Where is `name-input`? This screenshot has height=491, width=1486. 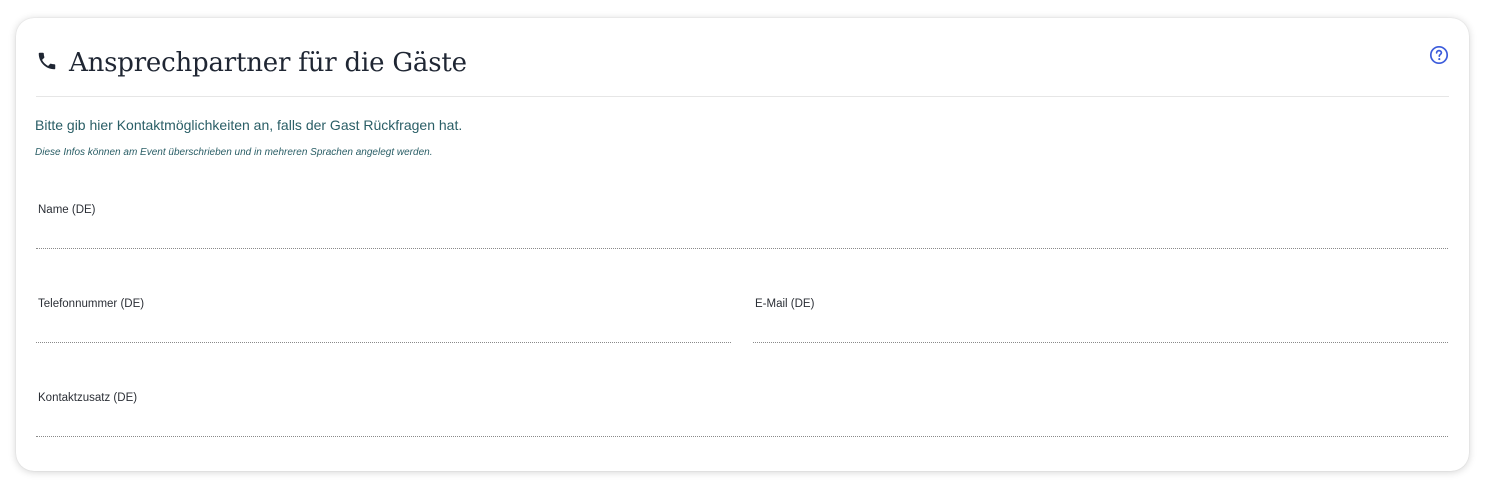 name-input is located at coordinates (742, 236).